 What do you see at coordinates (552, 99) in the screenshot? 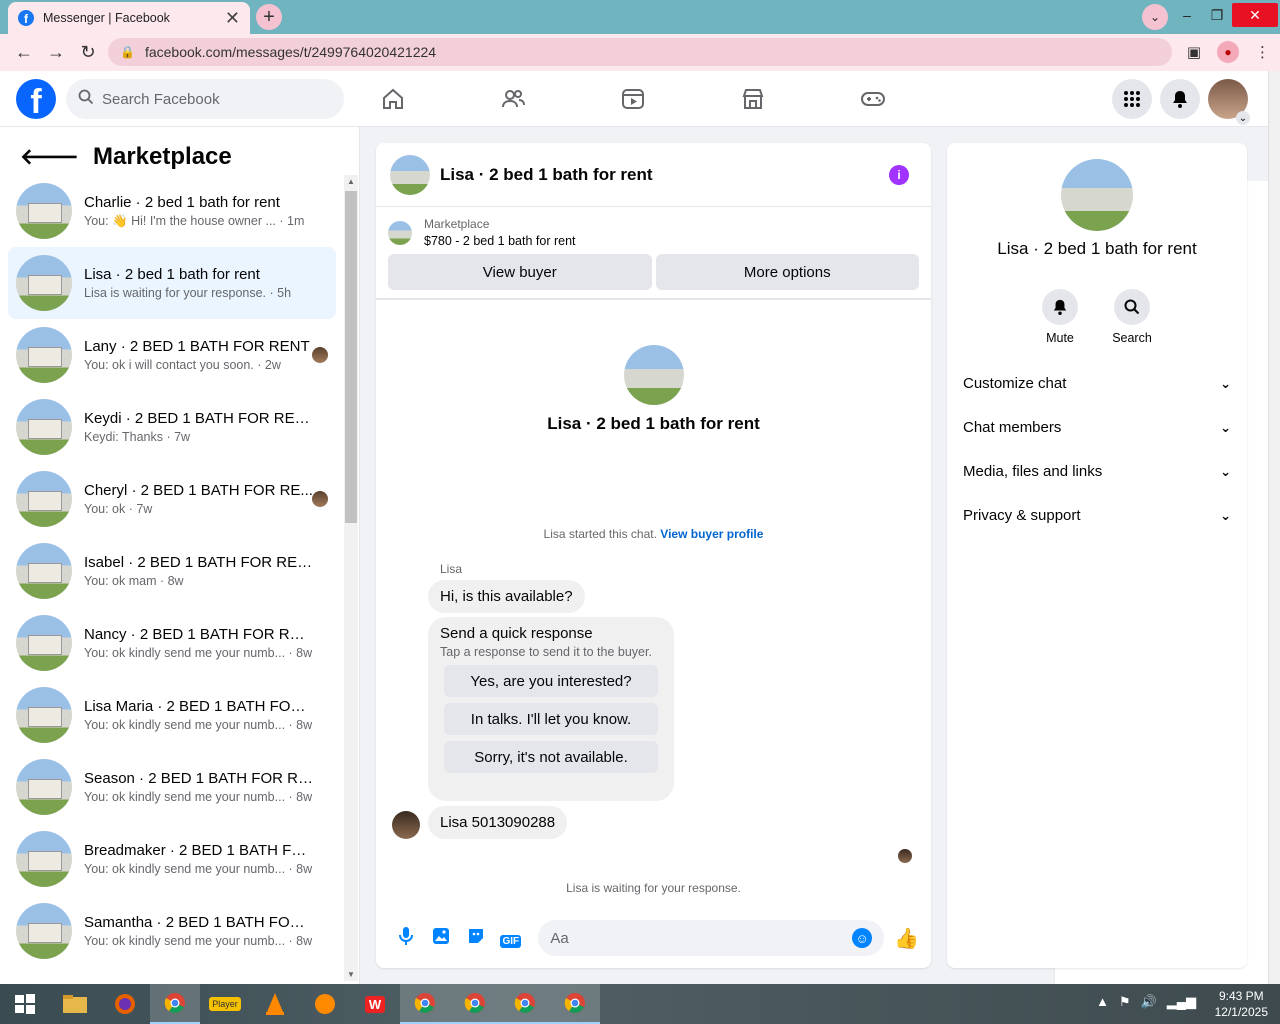
I see `friends-icon` at bounding box center [552, 99].